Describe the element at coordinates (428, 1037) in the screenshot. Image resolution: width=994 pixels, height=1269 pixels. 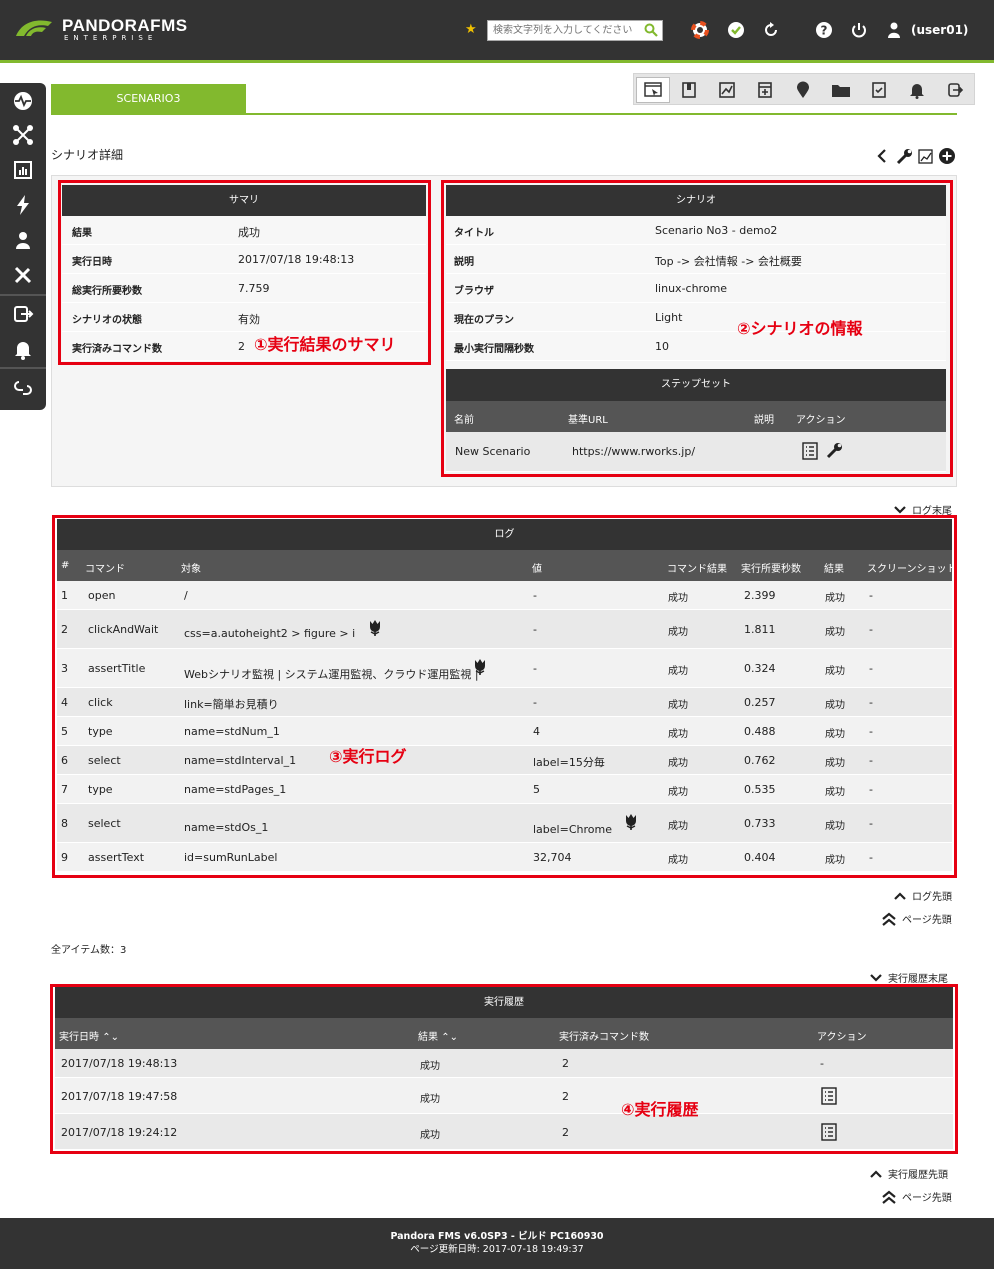
I see `col-history-result-label: 結果` at that location.